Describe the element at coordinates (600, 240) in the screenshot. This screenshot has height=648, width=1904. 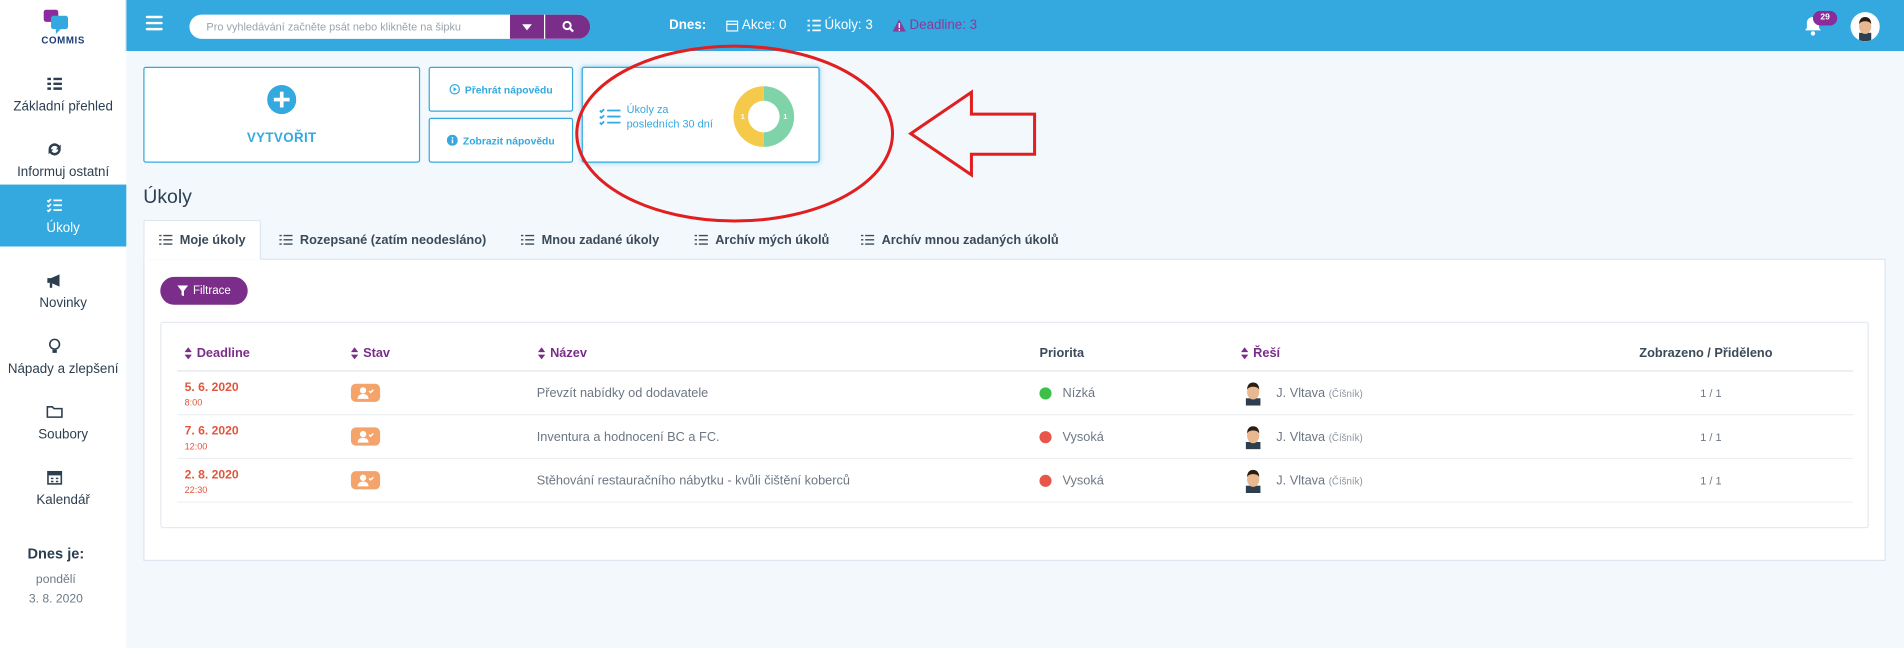
I see `tab-label: Mnou zadané úkoly` at that location.